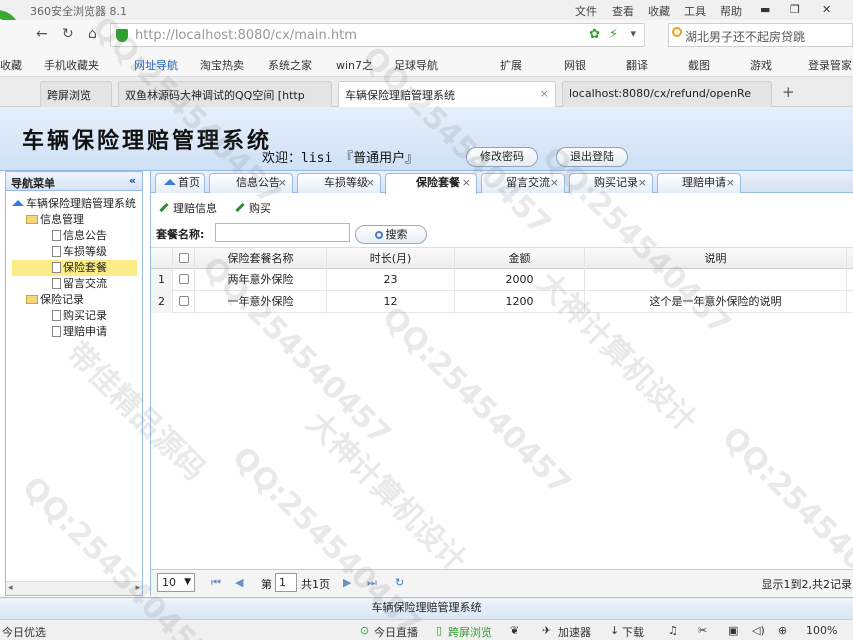 The height and width of the screenshot is (640, 853). What do you see at coordinates (156, 65) in the screenshot?
I see `bookmark-nav: 网址导航` at bounding box center [156, 65].